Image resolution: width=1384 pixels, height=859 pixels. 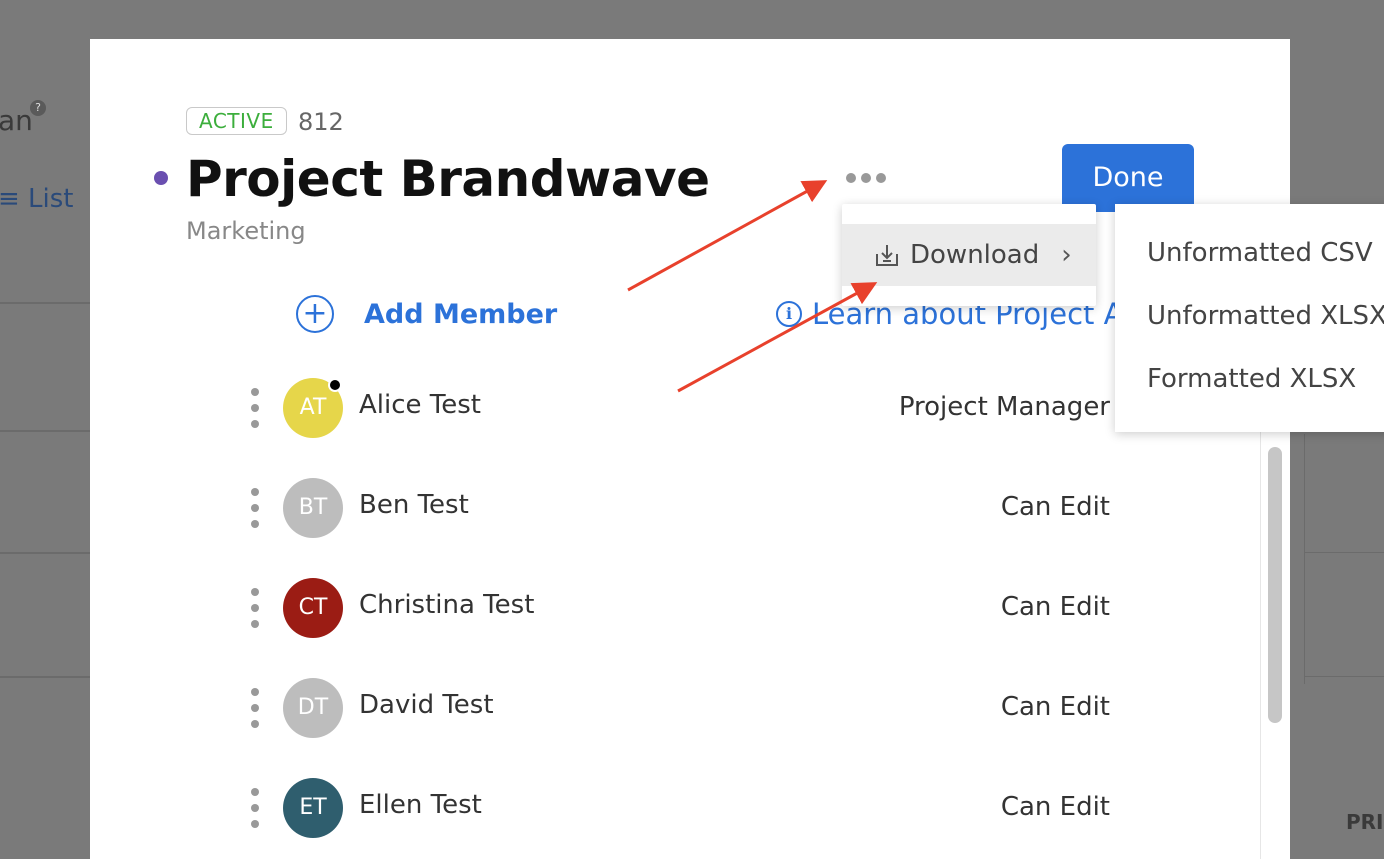 What do you see at coordinates (335, 385) in the screenshot?
I see `online-status-dot` at bounding box center [335, 385].